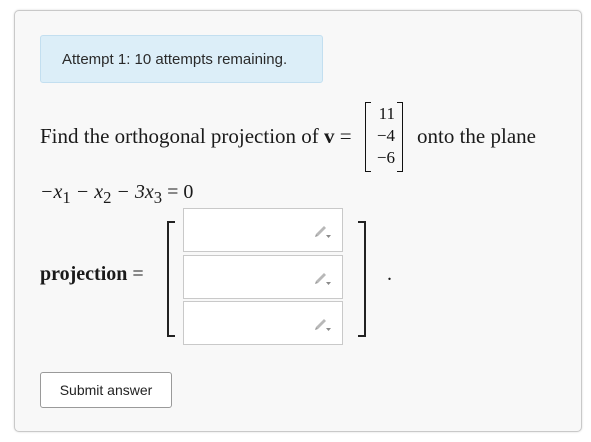  Describe the element at coordinates (135, 274) in the screenshot. I see `projection-equals: =` at that location.